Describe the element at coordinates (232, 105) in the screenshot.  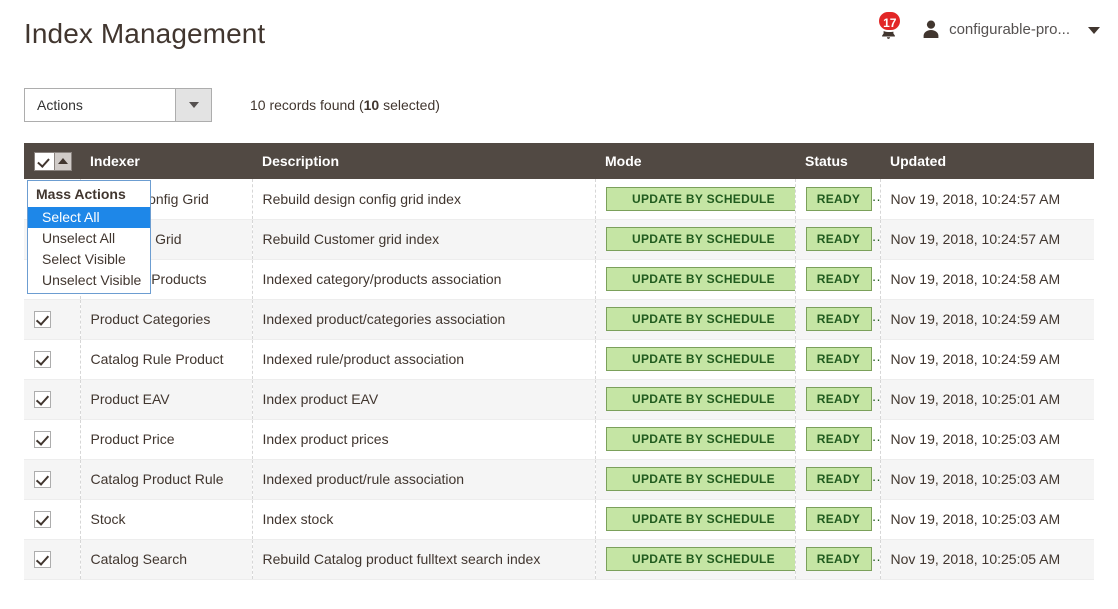
I see `grid-toolbar: Actions 10 records found (10 selected)` at that location.